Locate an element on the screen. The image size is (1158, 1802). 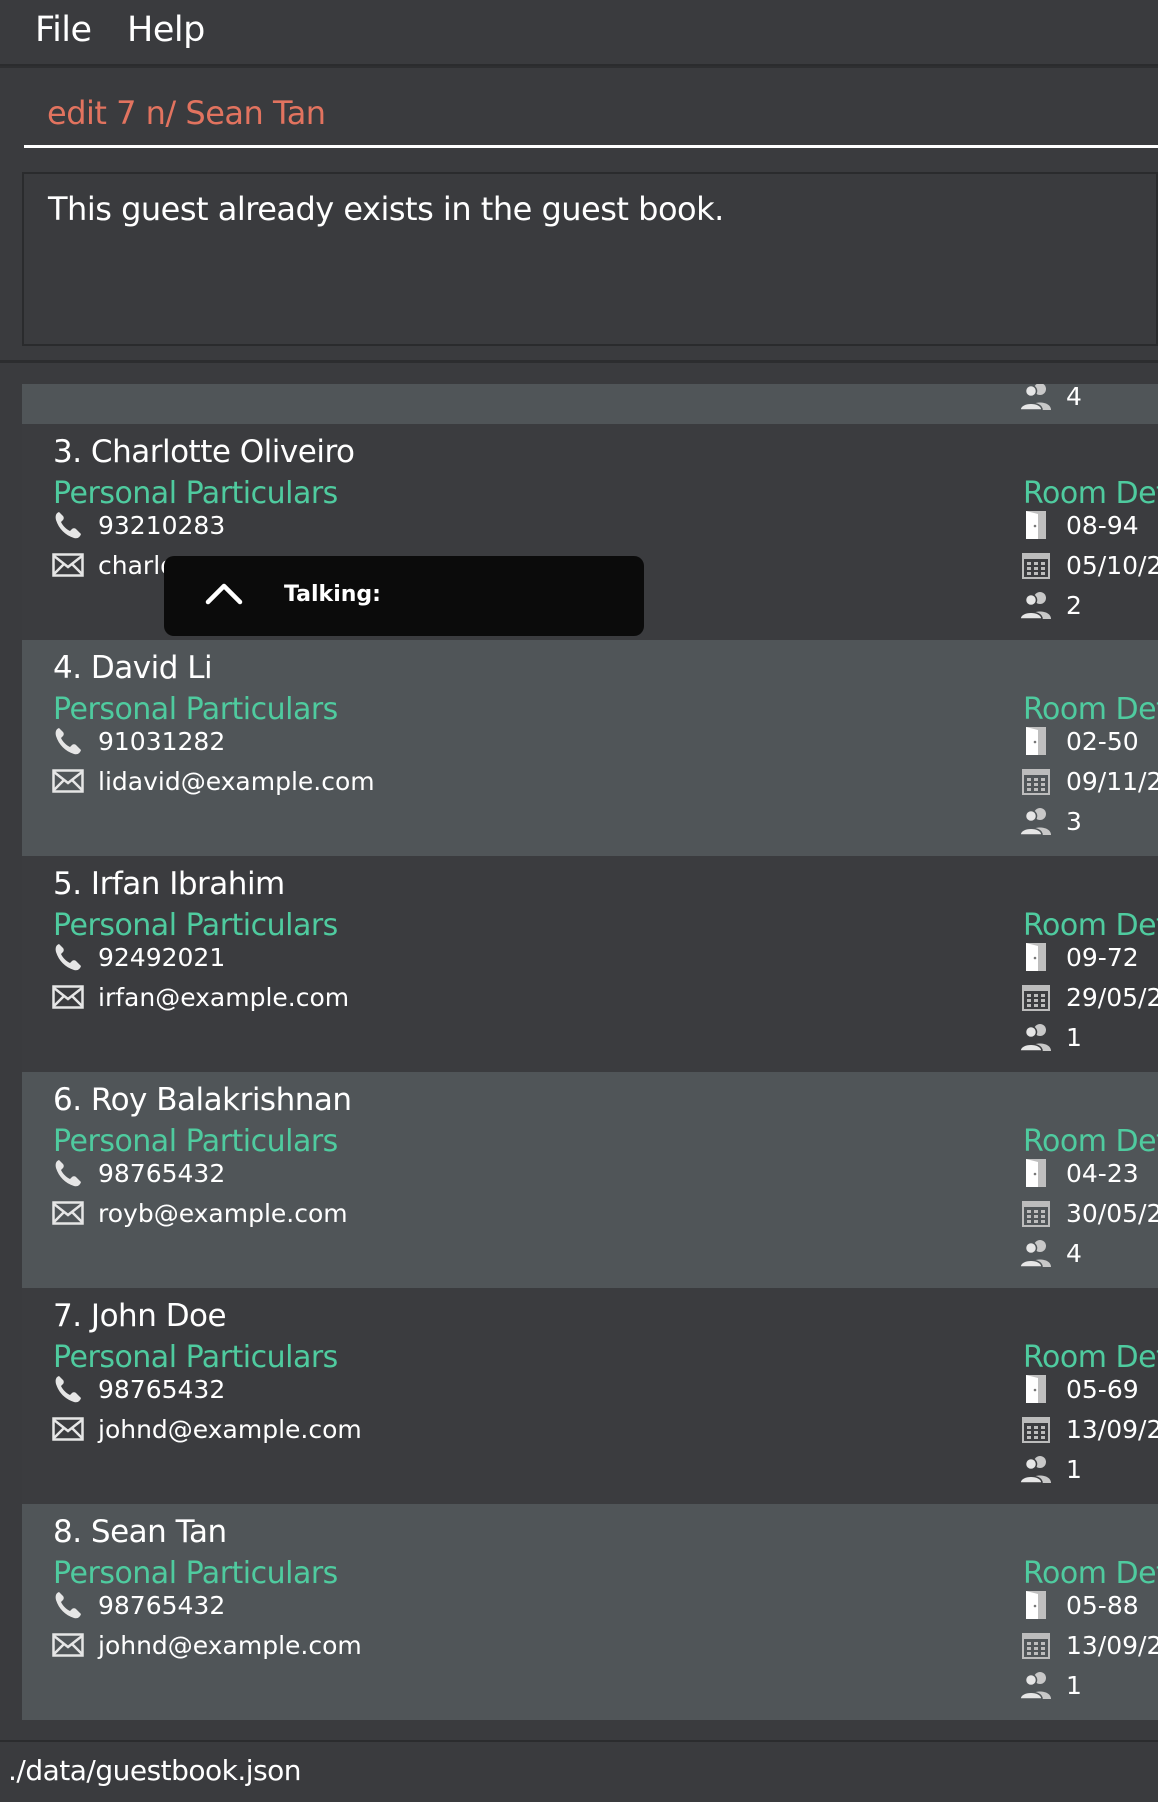
phone-row: 91031282 is located at coordinates (138, 741).